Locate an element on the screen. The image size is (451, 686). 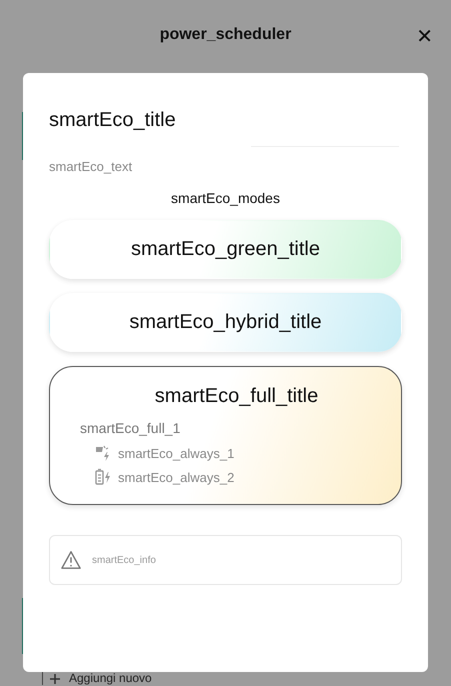
modes-label: smartEco_modes is located at coordinates (225, 198).